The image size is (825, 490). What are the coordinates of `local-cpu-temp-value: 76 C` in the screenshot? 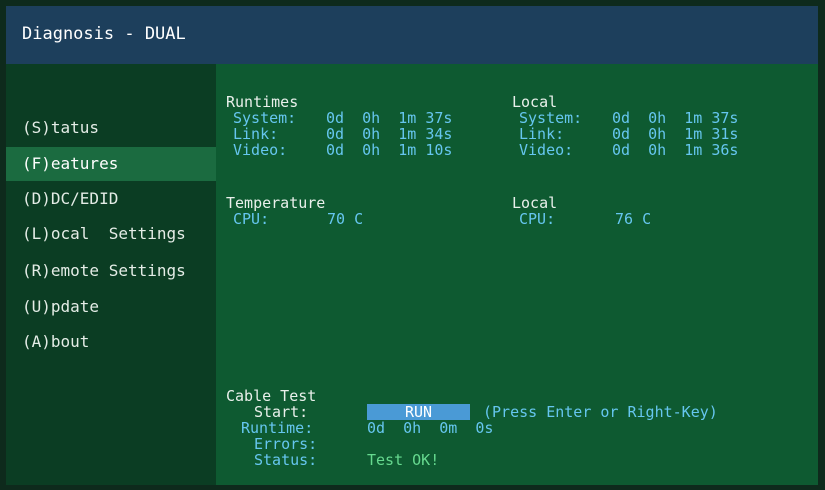 It's located at (633, 219).